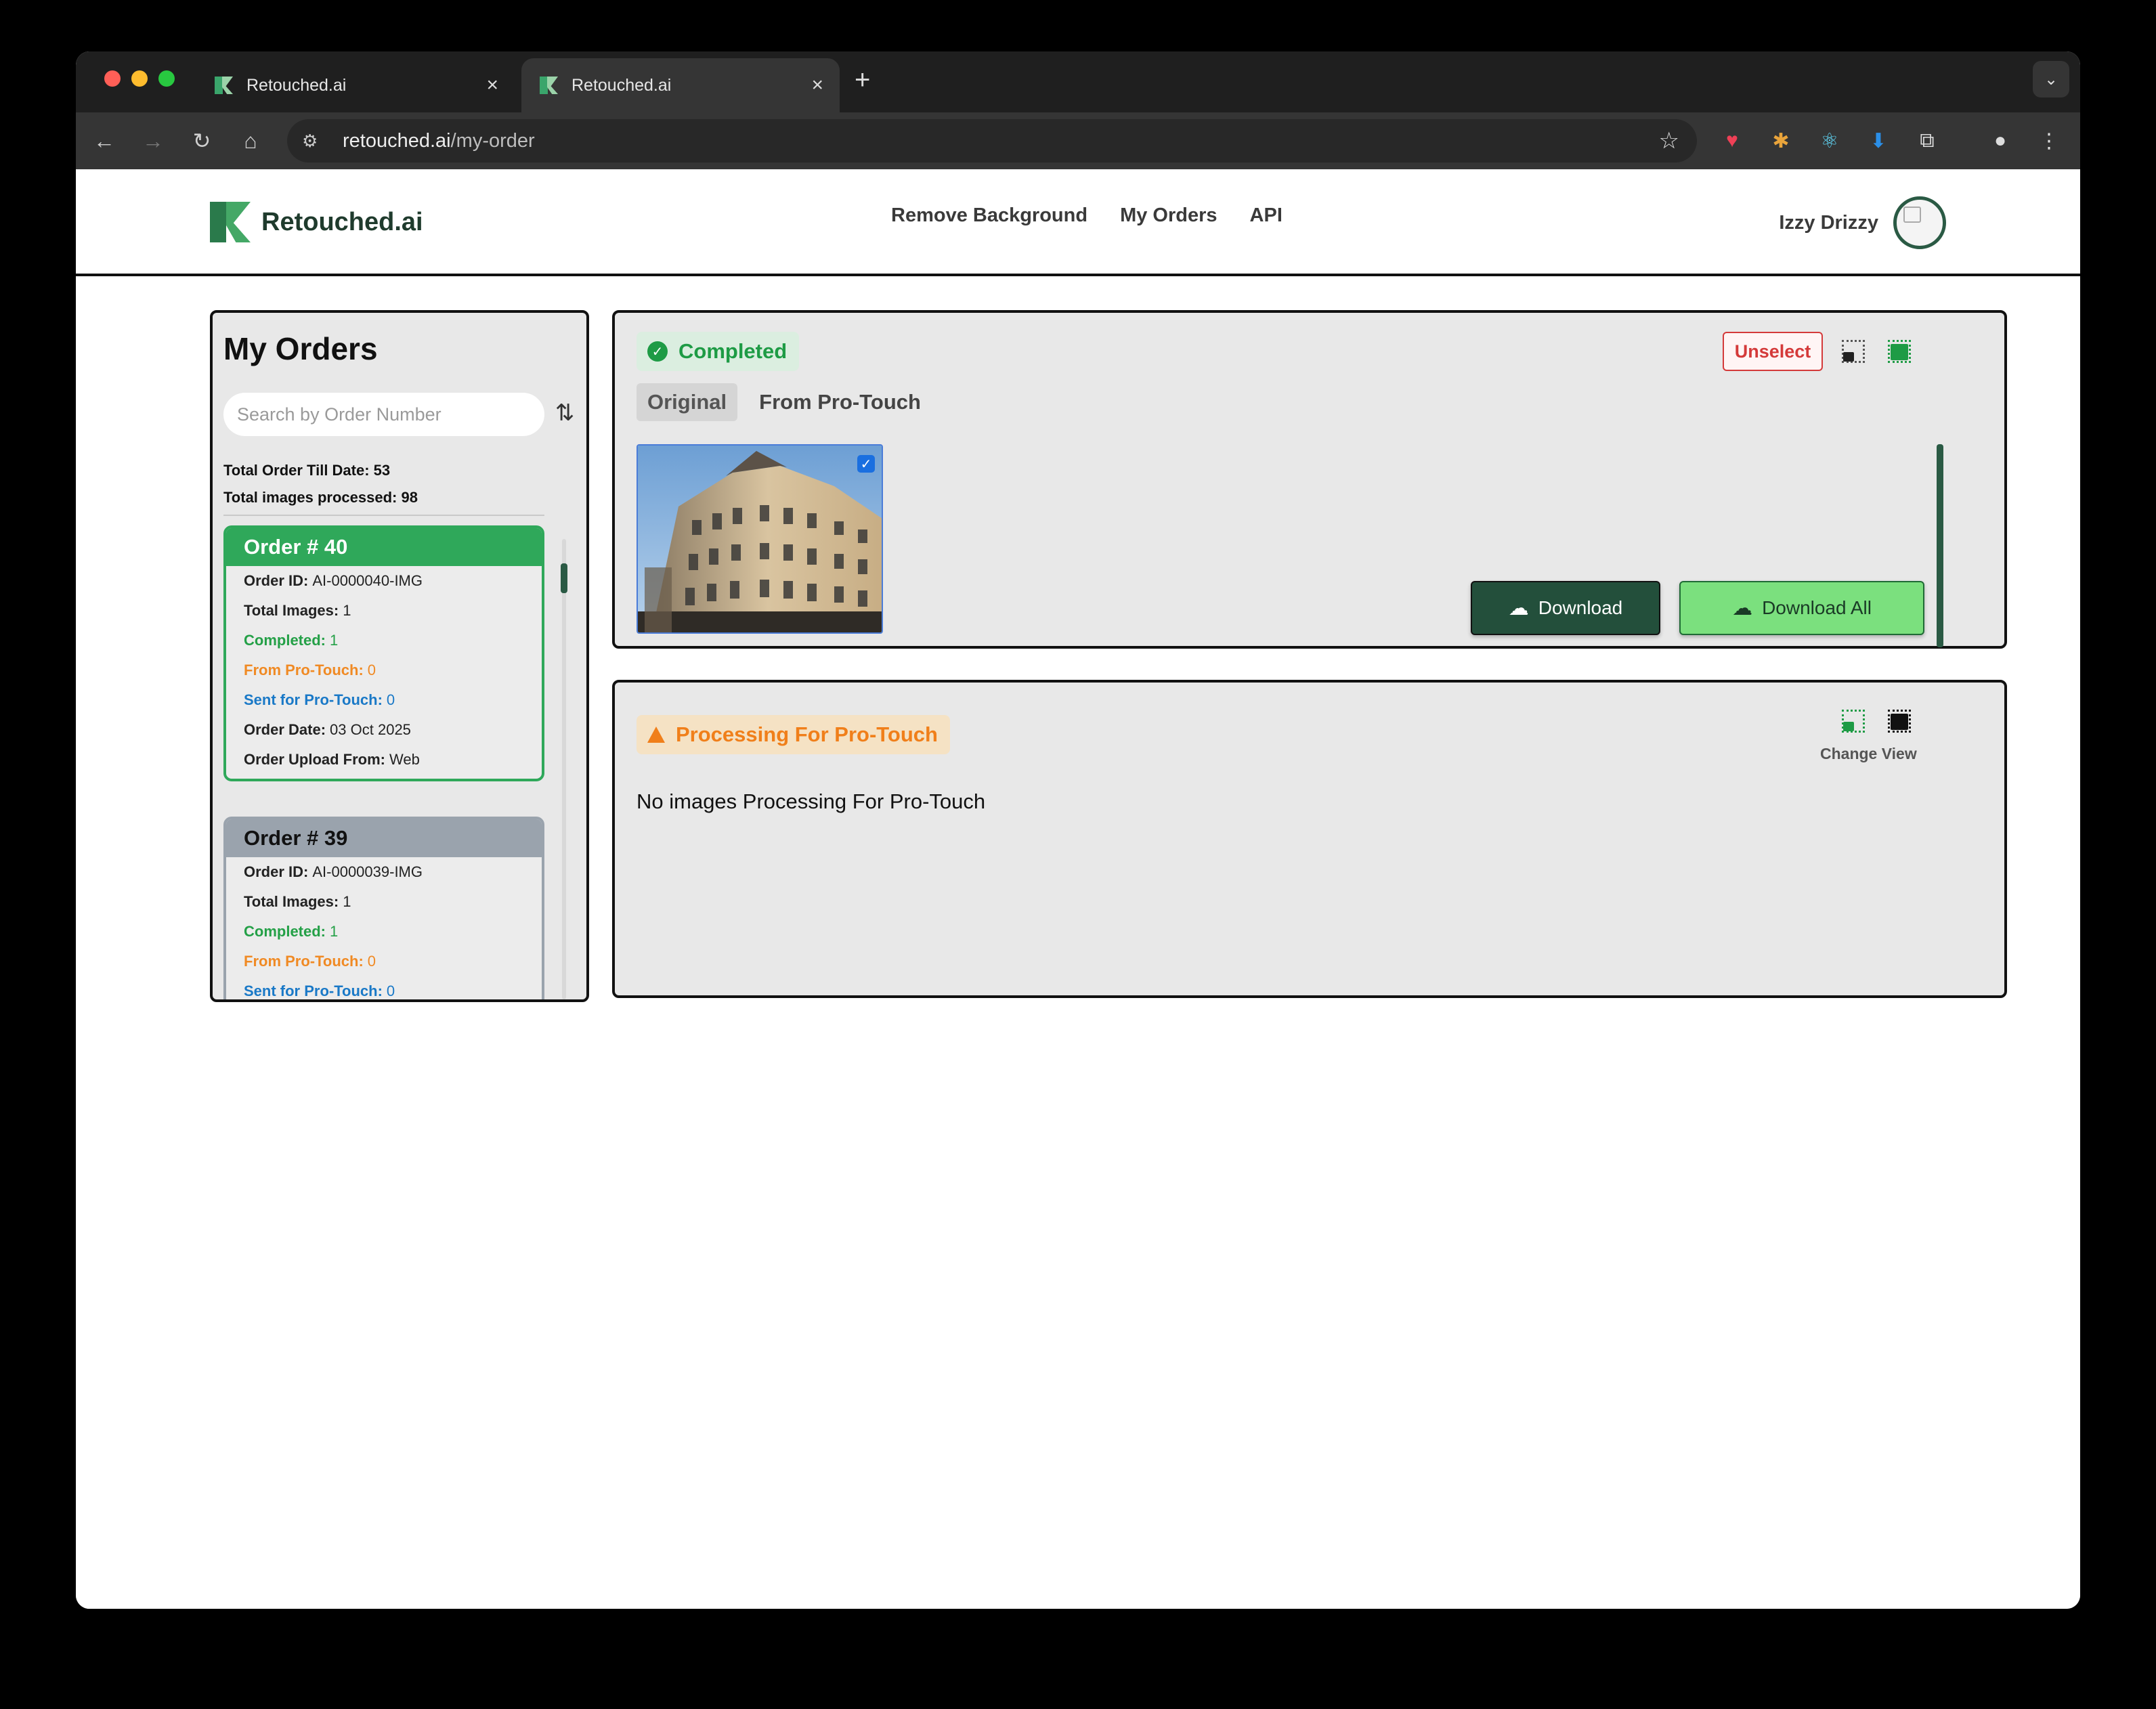 The image size is (2156, 1709). I want to click on tab-from-pro-touch: From Pro-Touch, so click(840, 402).